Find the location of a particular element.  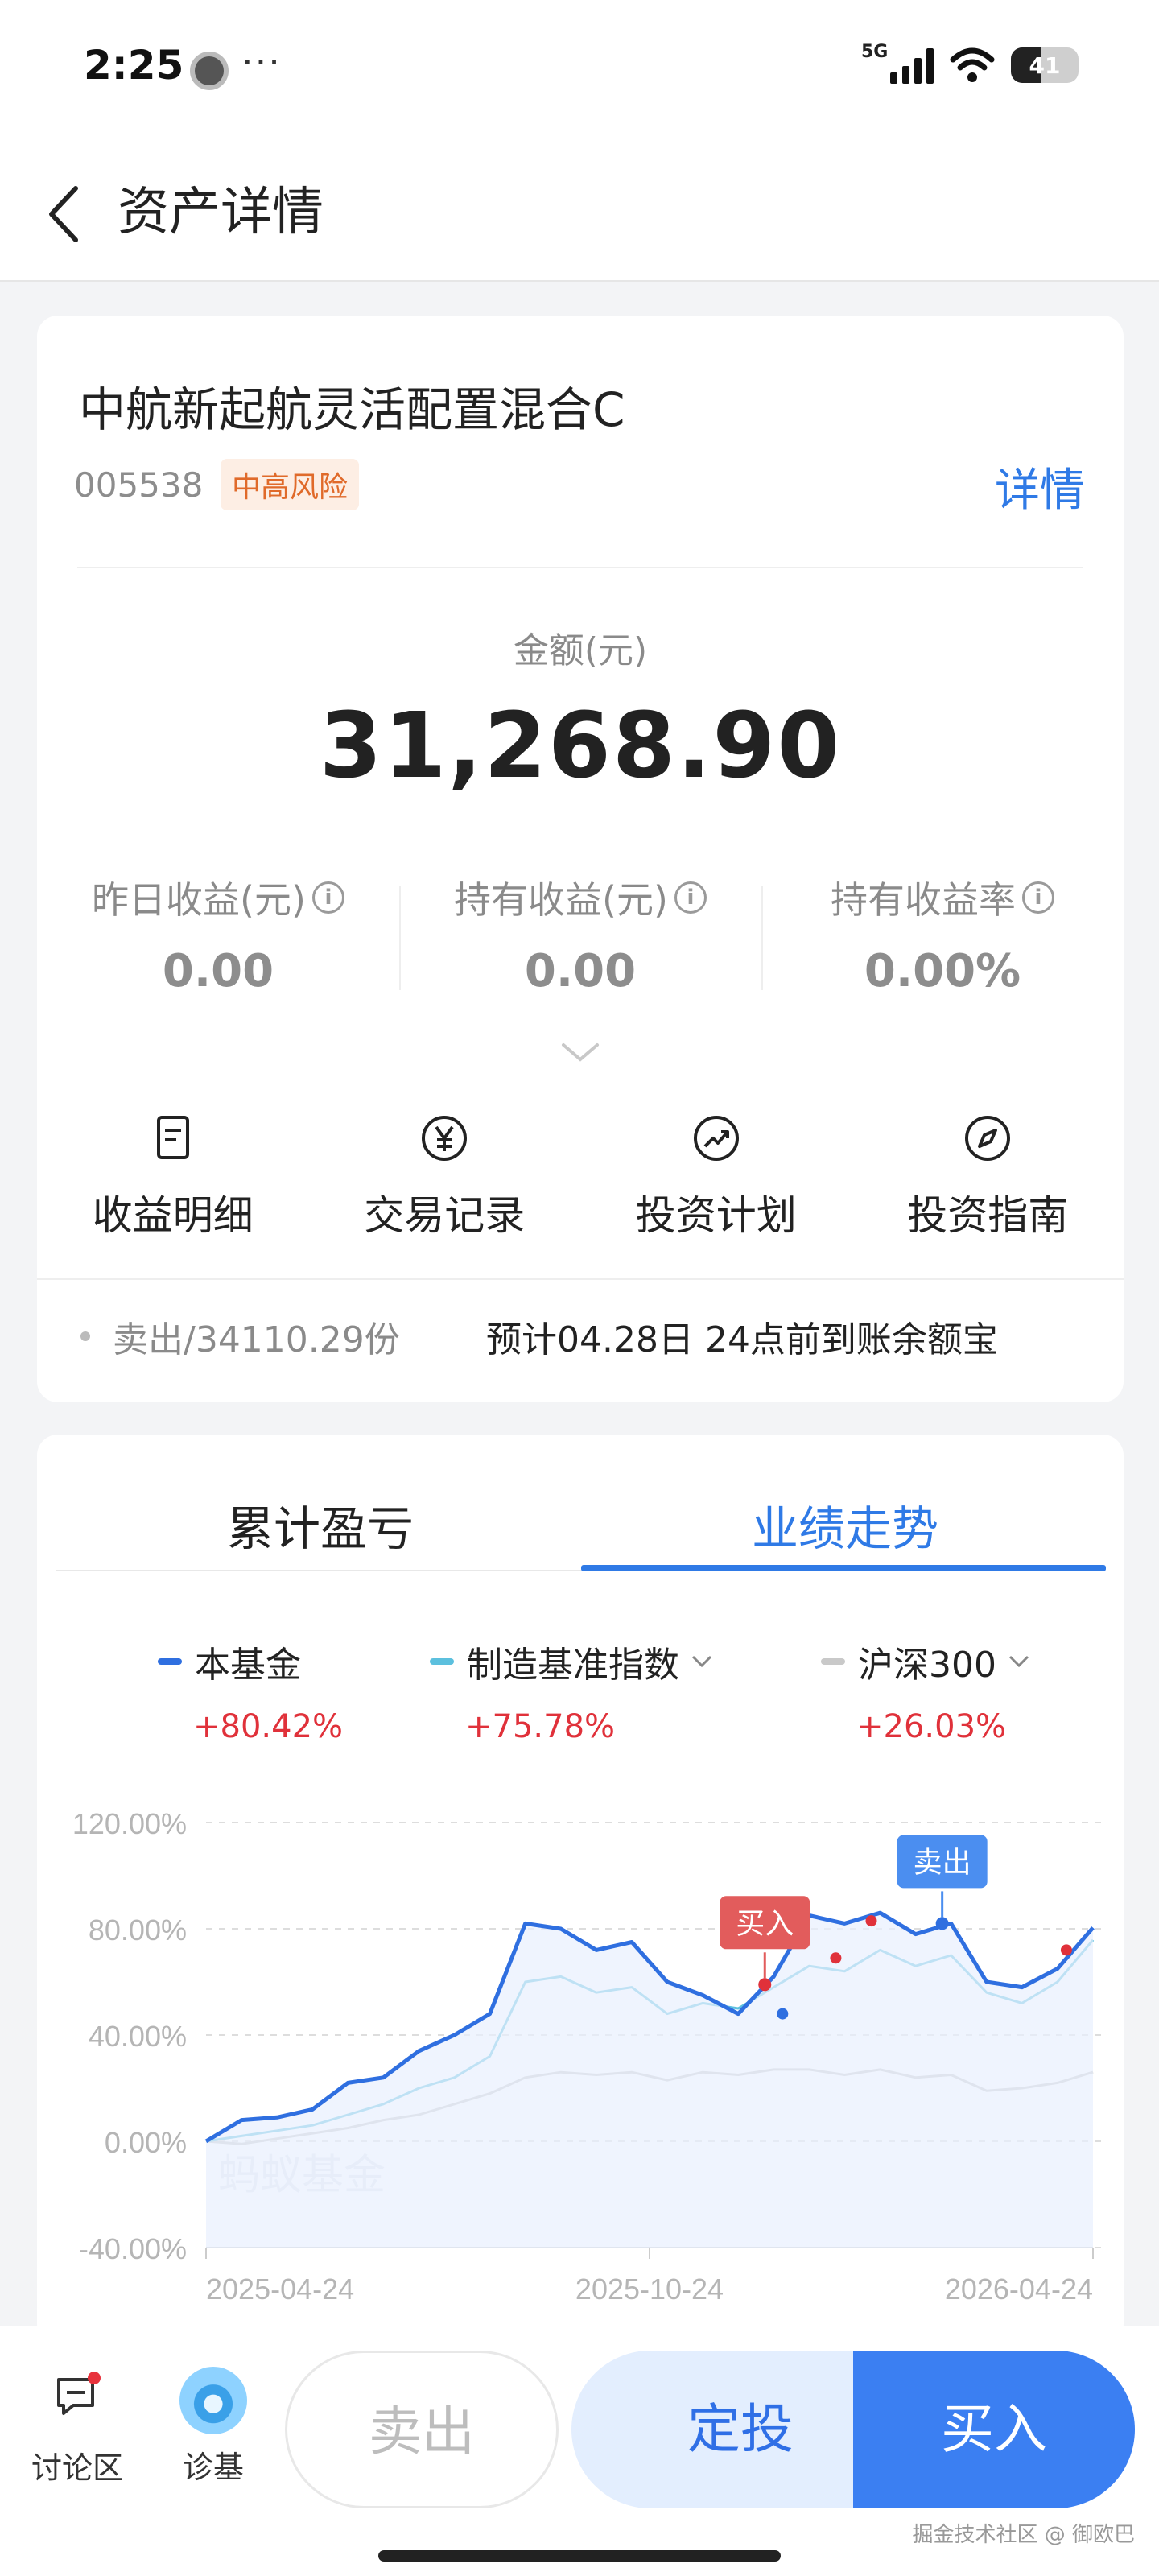

notice-left: 卖出/34110.29份 is located at coordinates (256, 1339).